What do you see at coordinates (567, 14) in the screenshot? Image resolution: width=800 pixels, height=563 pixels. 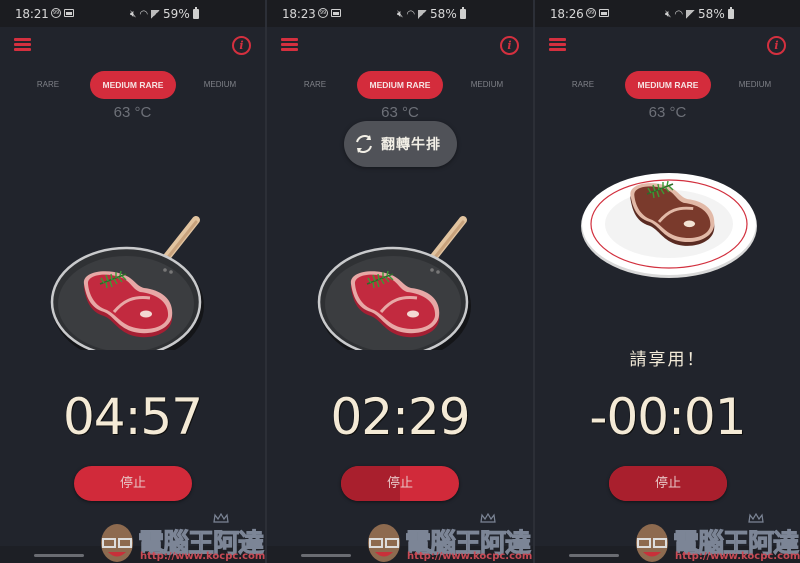 I see `status-time: 18:26` at bounding box center [567, 14].